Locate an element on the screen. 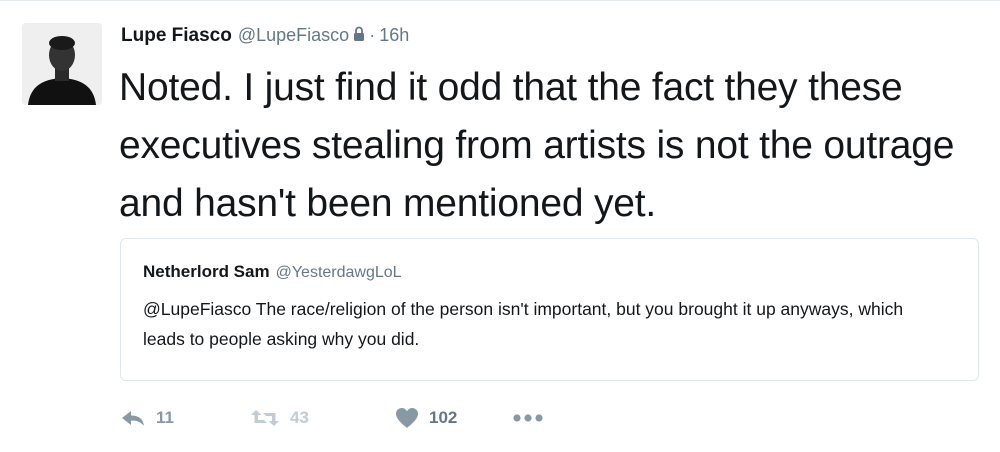 This screenshot has width=1000, height=452. quoted-author-name: Netherlord Sam is located at coordinates (206, 271).